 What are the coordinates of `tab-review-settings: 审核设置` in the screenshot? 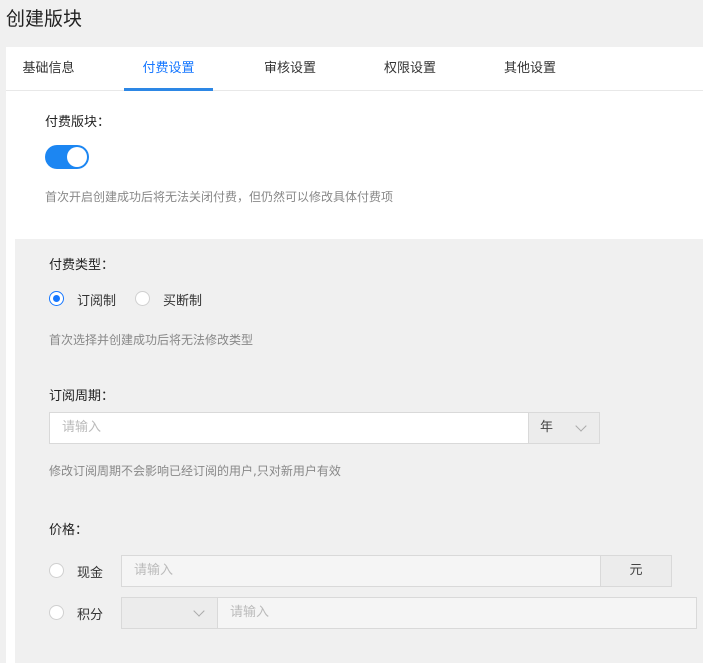 It's located at (290, 69).